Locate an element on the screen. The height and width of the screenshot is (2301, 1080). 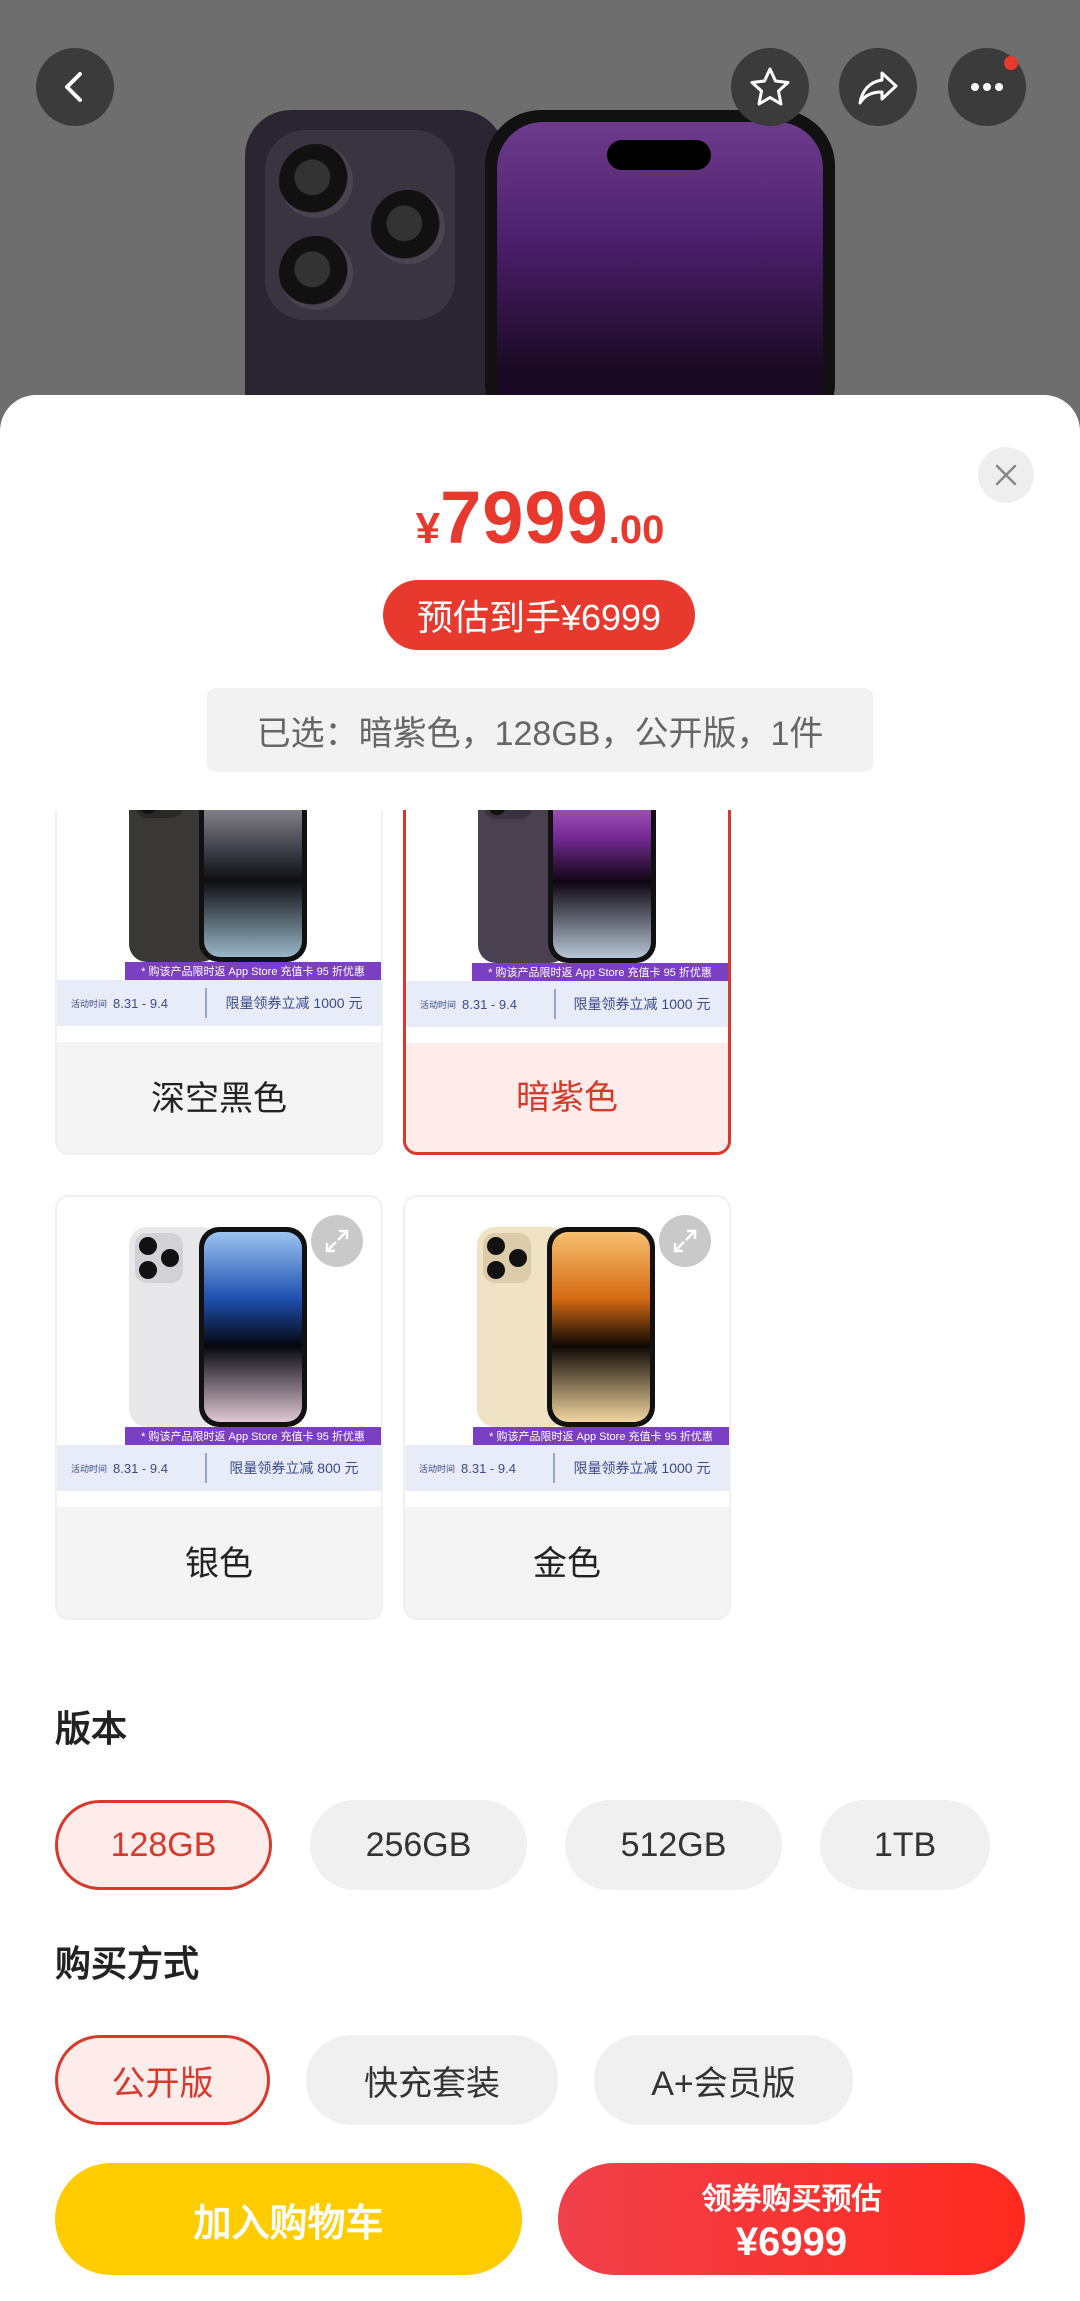
purchase-option-fast-charge-bundle: 快充套装 is located at coordinates (432, 2080).